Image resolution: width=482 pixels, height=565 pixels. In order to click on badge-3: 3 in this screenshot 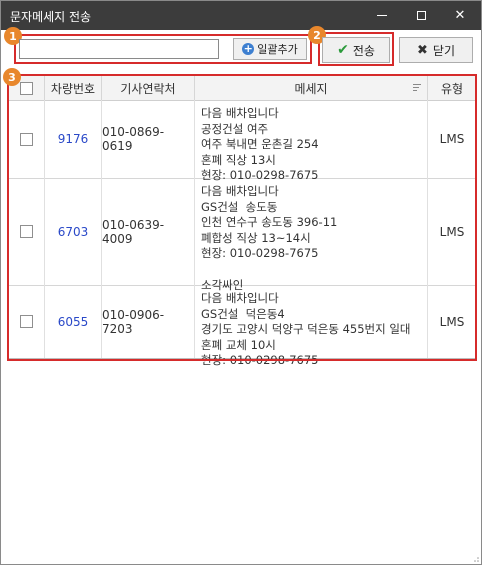, I will do `click(12, 77)`.